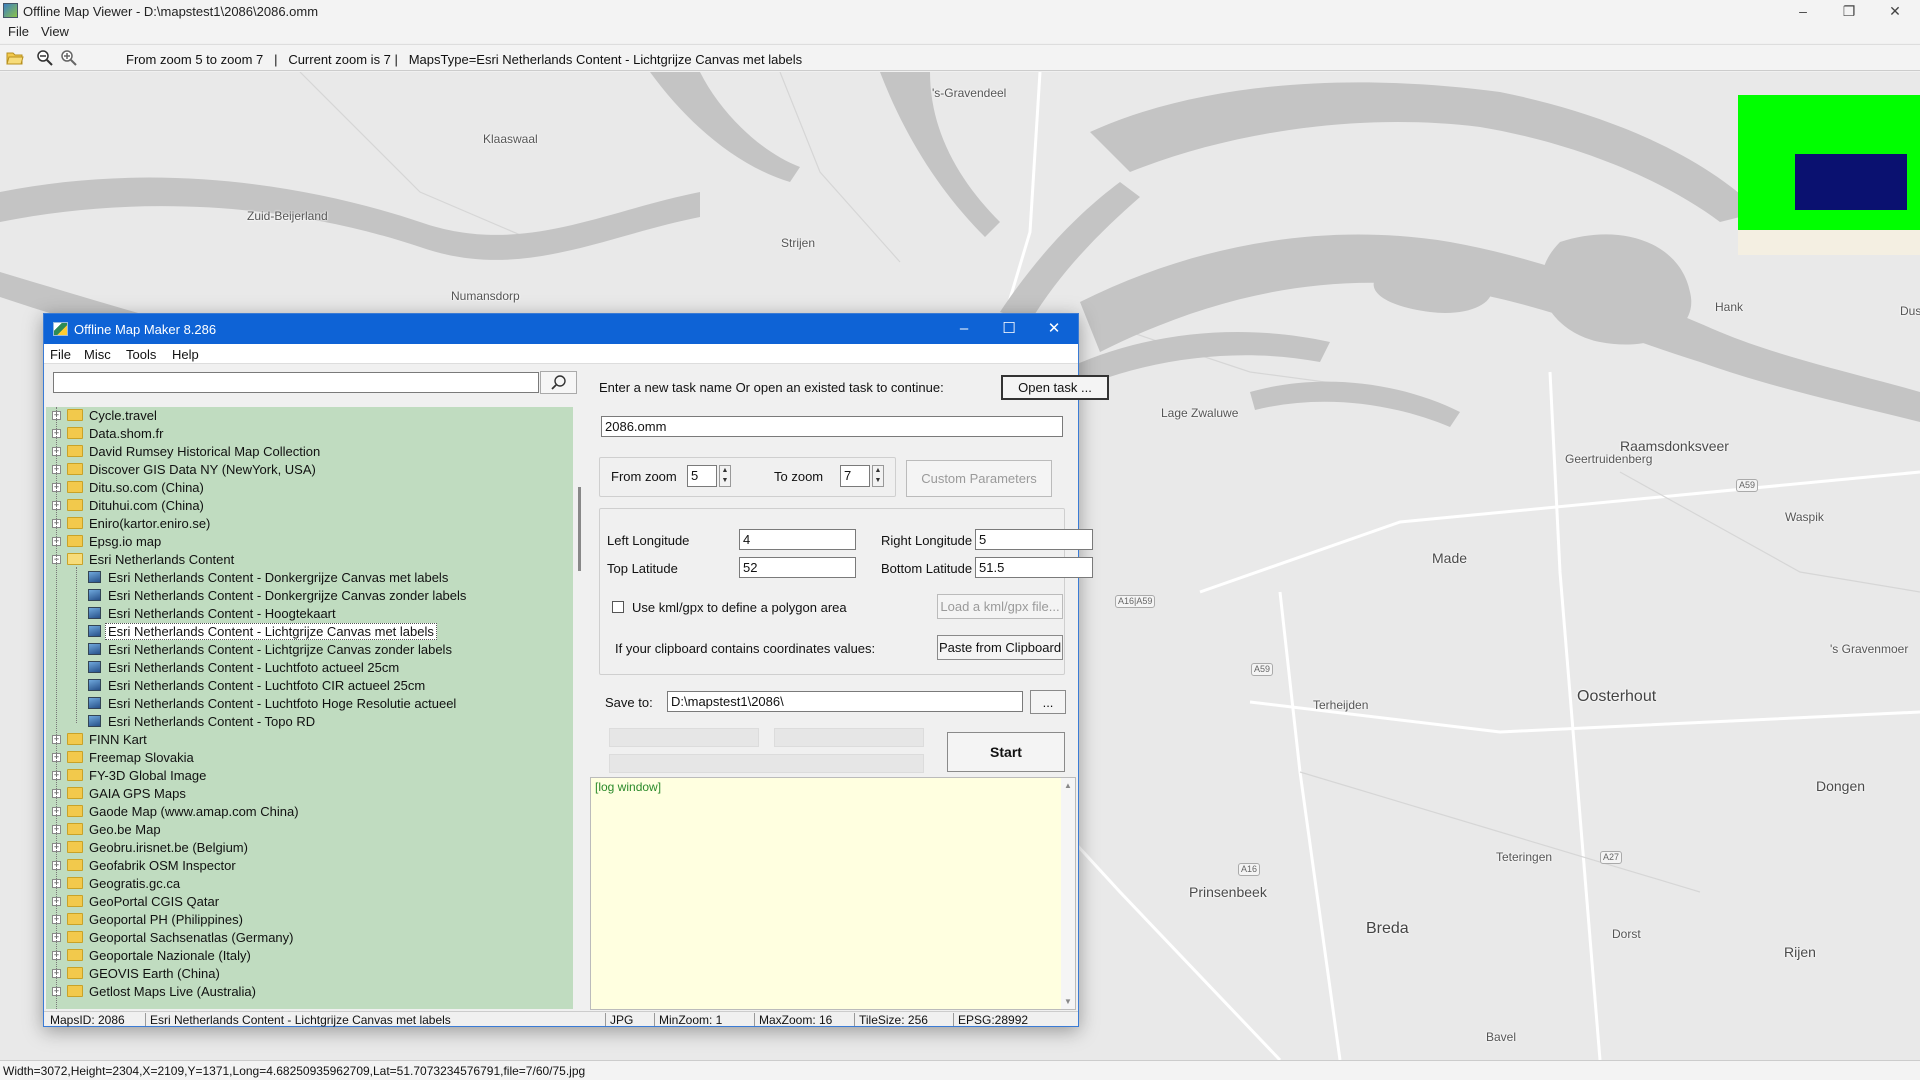 The height and width of the screenshot is (1080, 1920). What do you see at coordinates (55, 31) in the screenshot?
I see `menu-view: View` at bounding box center [55, 31].